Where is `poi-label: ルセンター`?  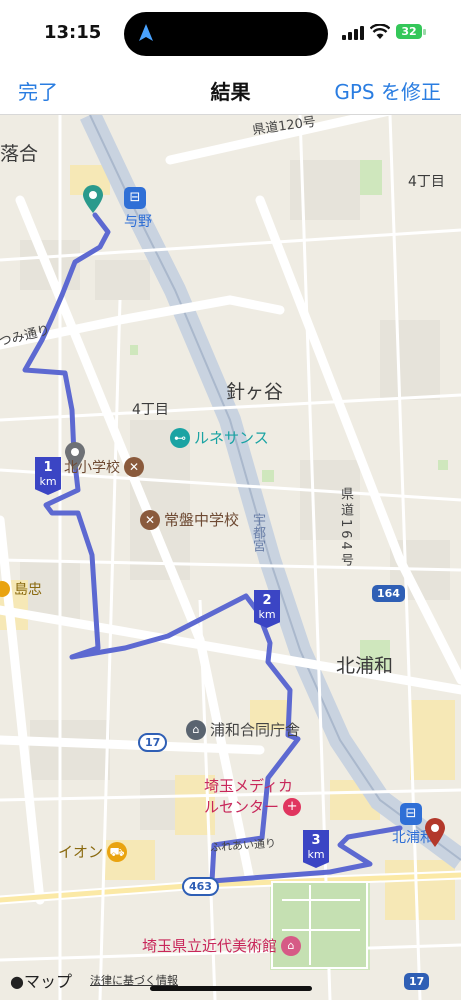 poi-label: ルセンター is located at coordinates (242, 807).